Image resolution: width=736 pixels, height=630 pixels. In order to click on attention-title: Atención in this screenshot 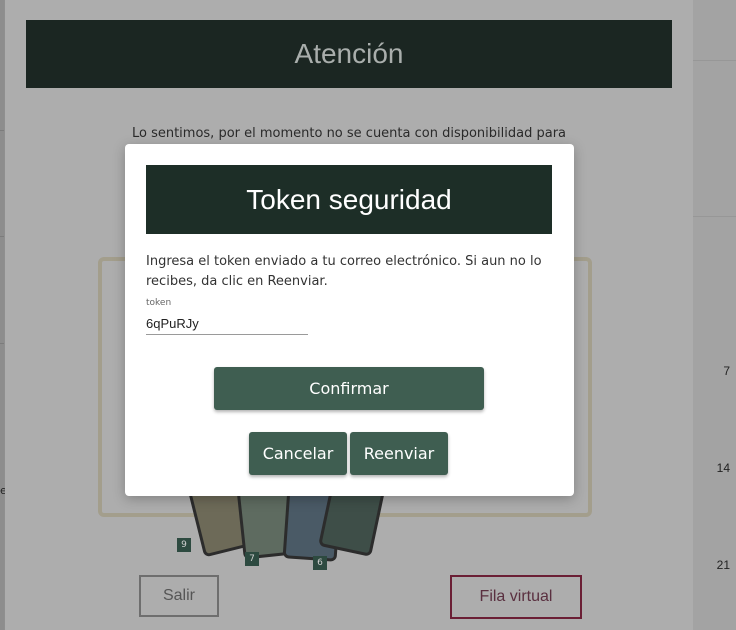, I will do `click(349, 53)`.